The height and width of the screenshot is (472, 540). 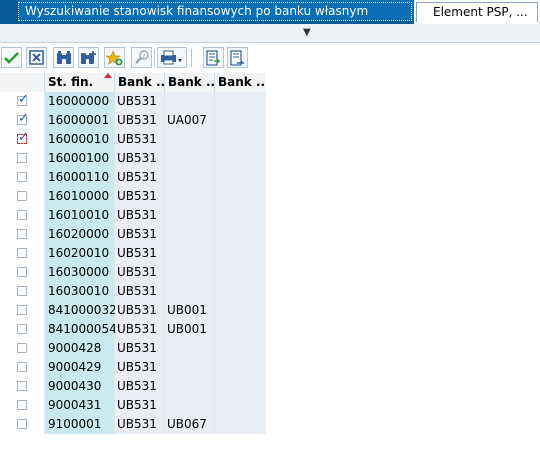 What do you see at coordinates (133, 310) in the screenshot?
I see `table-row: 841000032 UB531 UB001` at bounding box center [133, 310].